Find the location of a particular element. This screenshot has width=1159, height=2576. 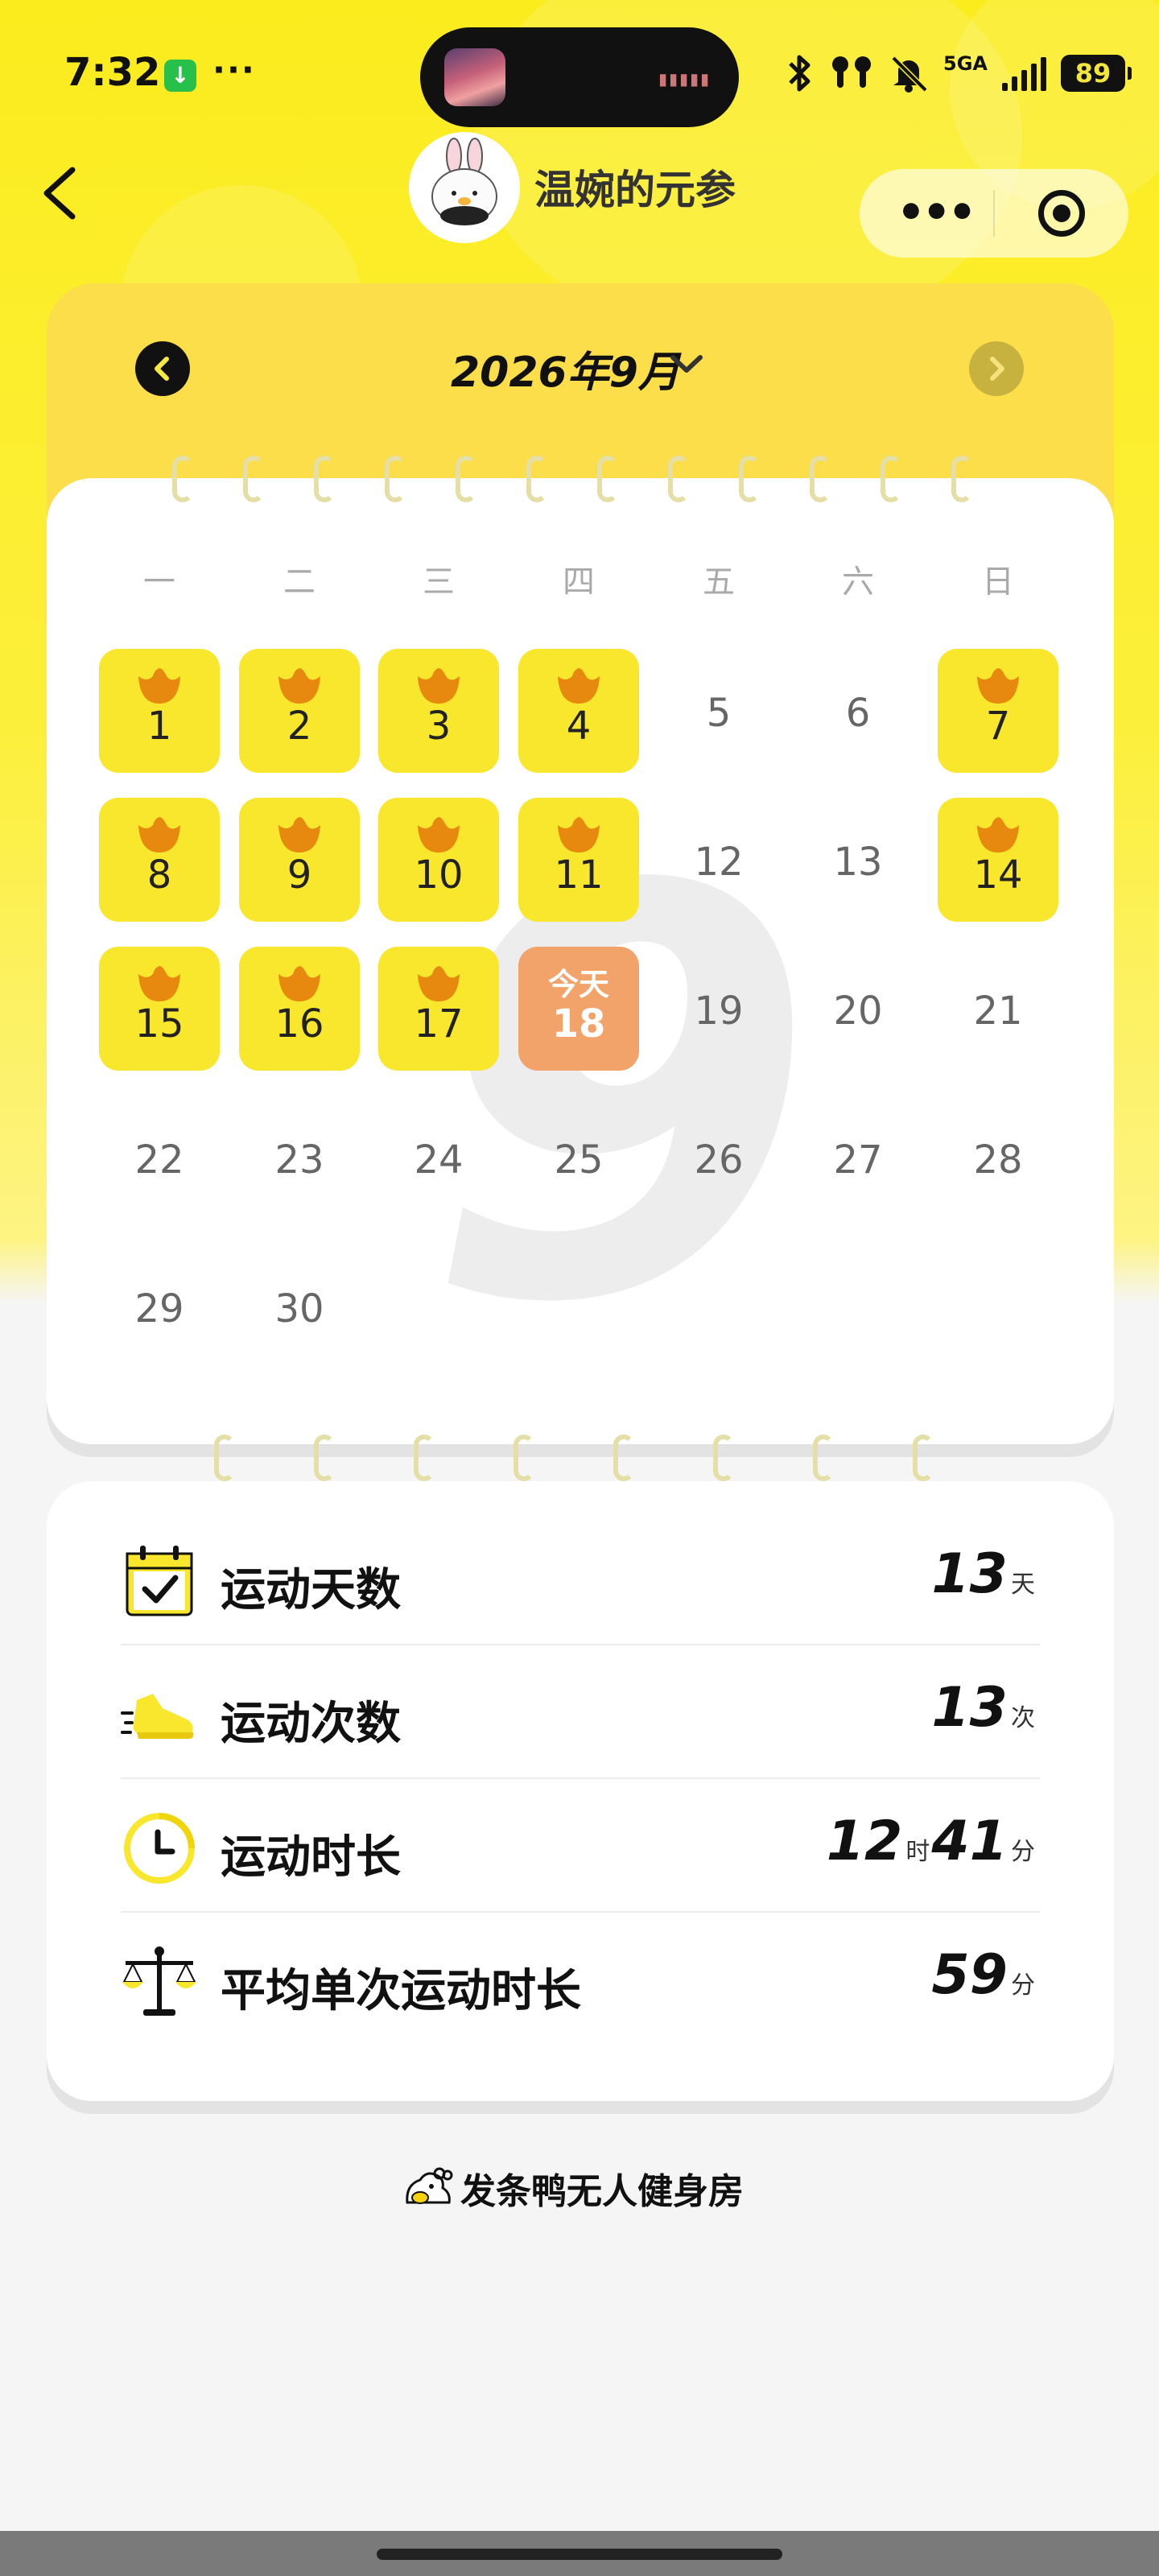

day-cell: 6 is located at coordinates (858, 711).